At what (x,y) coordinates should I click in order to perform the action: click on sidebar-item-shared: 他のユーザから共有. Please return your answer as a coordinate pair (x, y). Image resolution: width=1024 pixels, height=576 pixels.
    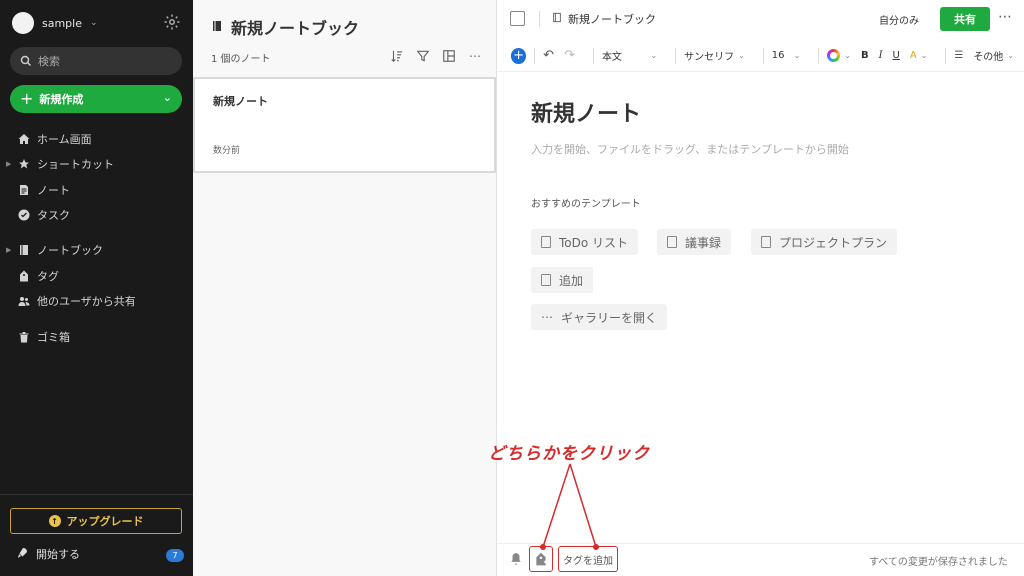
    Looking at the image, I should click on (96, 301).